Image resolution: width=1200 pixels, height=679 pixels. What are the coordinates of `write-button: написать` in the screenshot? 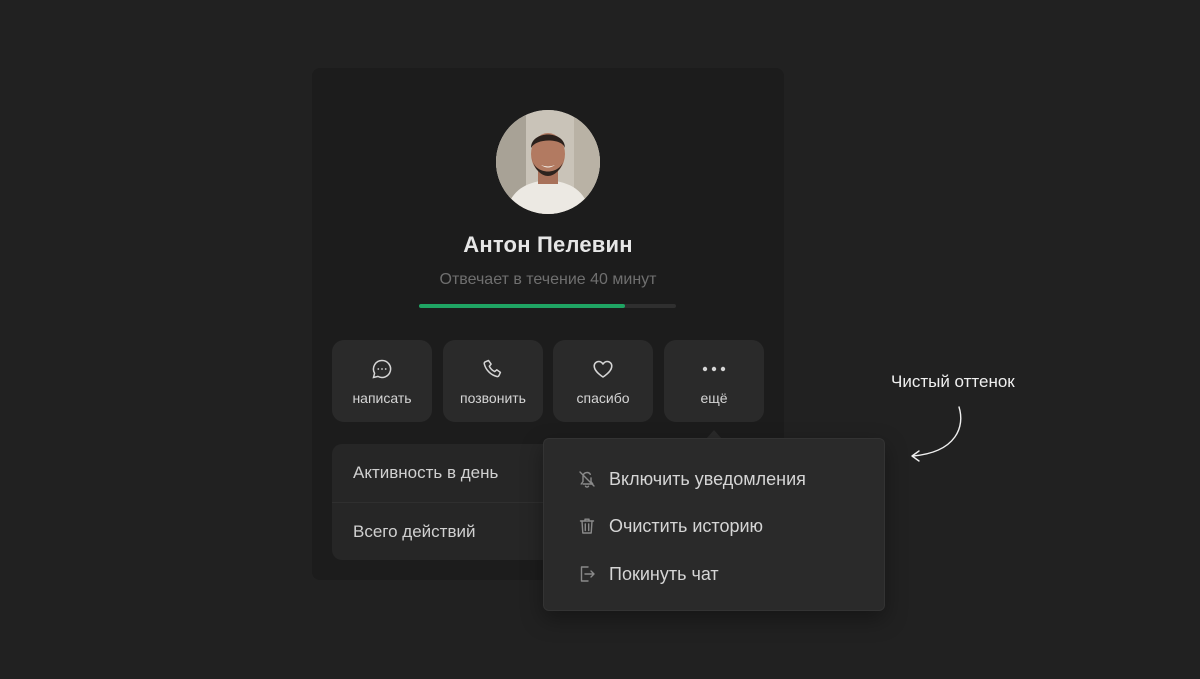 It's located at (382, 381).